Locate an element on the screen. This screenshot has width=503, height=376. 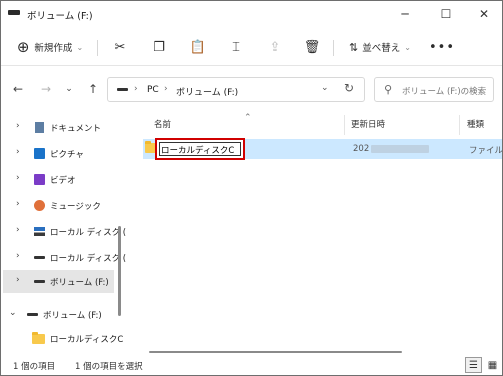
cut-button: ✂ is located at coordinates (120, 47).